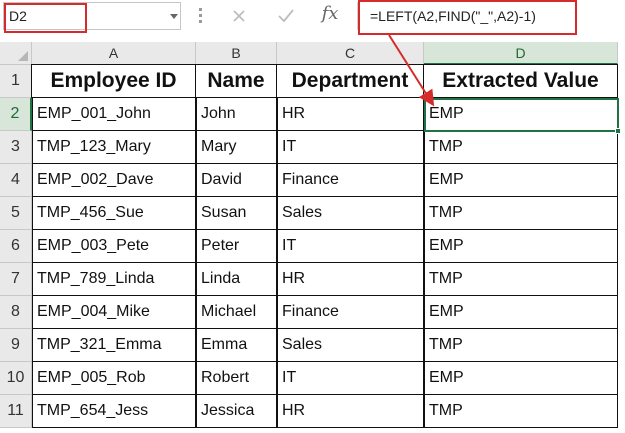  I want to click on cell-c3: IT, so click(350, 147).